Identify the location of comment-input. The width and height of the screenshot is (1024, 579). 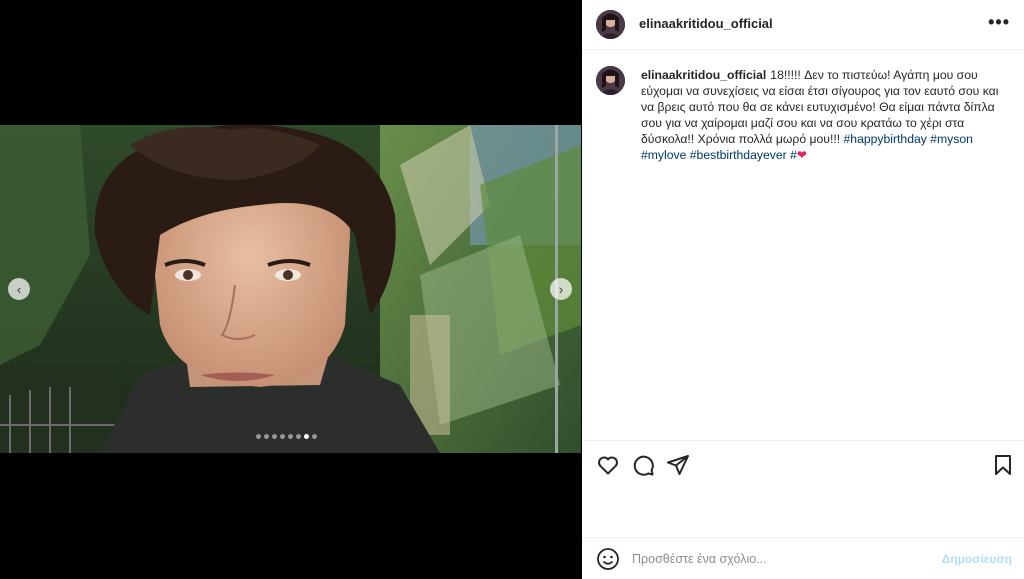
(782, 559).